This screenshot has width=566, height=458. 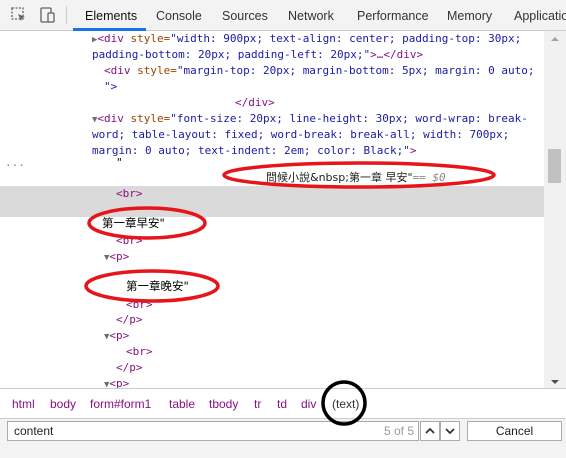 I want to click on chevron-up-icon, so click(x=430, y=430).